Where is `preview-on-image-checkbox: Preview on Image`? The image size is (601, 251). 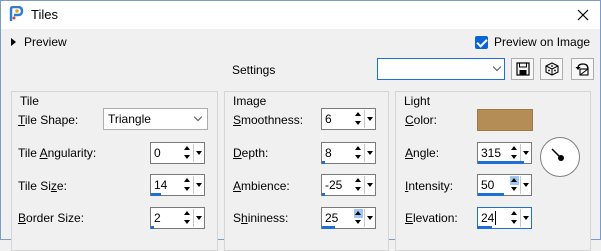
preview-on-image-checkbox: Preview on Image is located at coordinates (532, 42).